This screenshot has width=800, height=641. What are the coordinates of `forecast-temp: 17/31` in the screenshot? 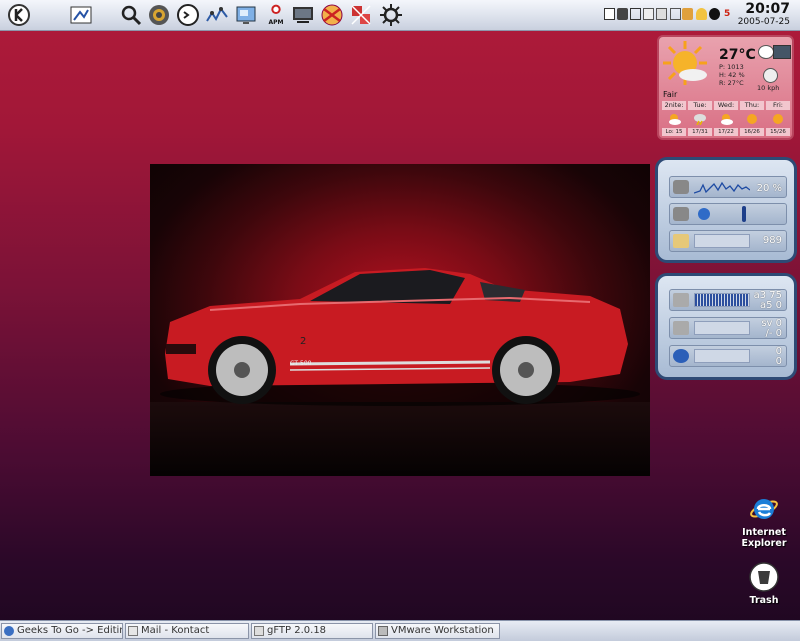 It's located at (700, 132).